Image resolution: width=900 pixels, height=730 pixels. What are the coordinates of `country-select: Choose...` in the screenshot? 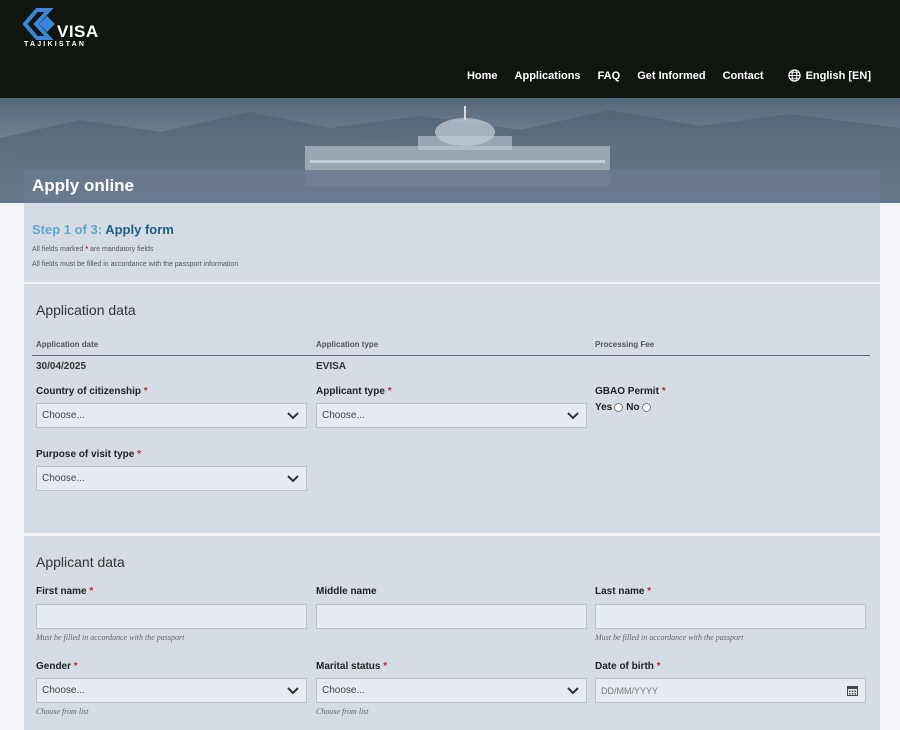 It's located at (171, 415).